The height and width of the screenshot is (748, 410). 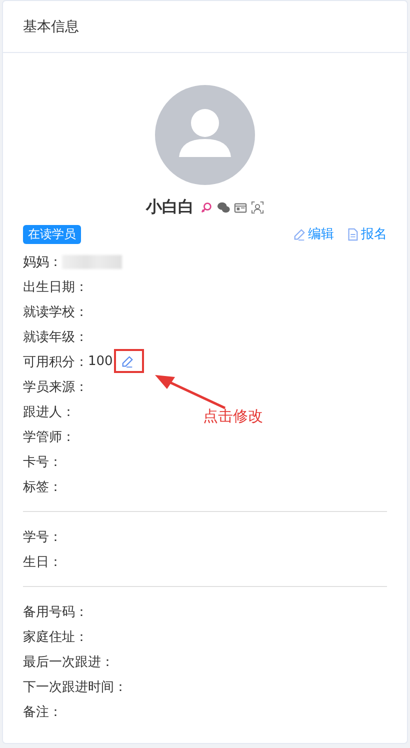 What do you see at coordinates (257, 207) in the screenshot?
I see `face-scan-icon` at bounding box center [257, 207].